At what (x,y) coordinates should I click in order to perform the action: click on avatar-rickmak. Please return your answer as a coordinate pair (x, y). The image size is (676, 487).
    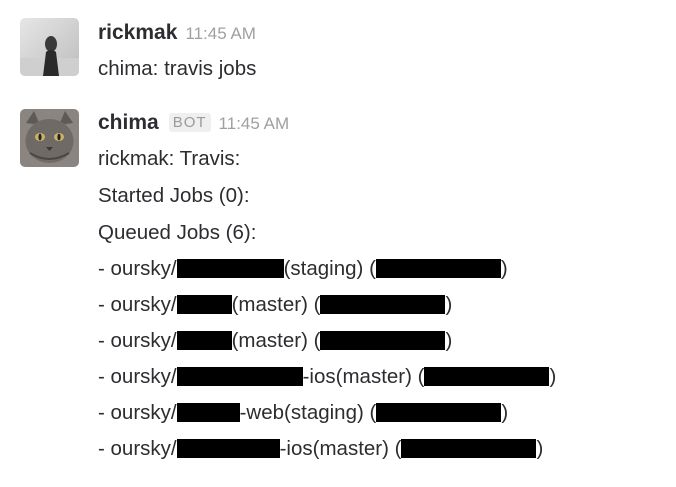
    Looking at the image, I should click on (49, 47).